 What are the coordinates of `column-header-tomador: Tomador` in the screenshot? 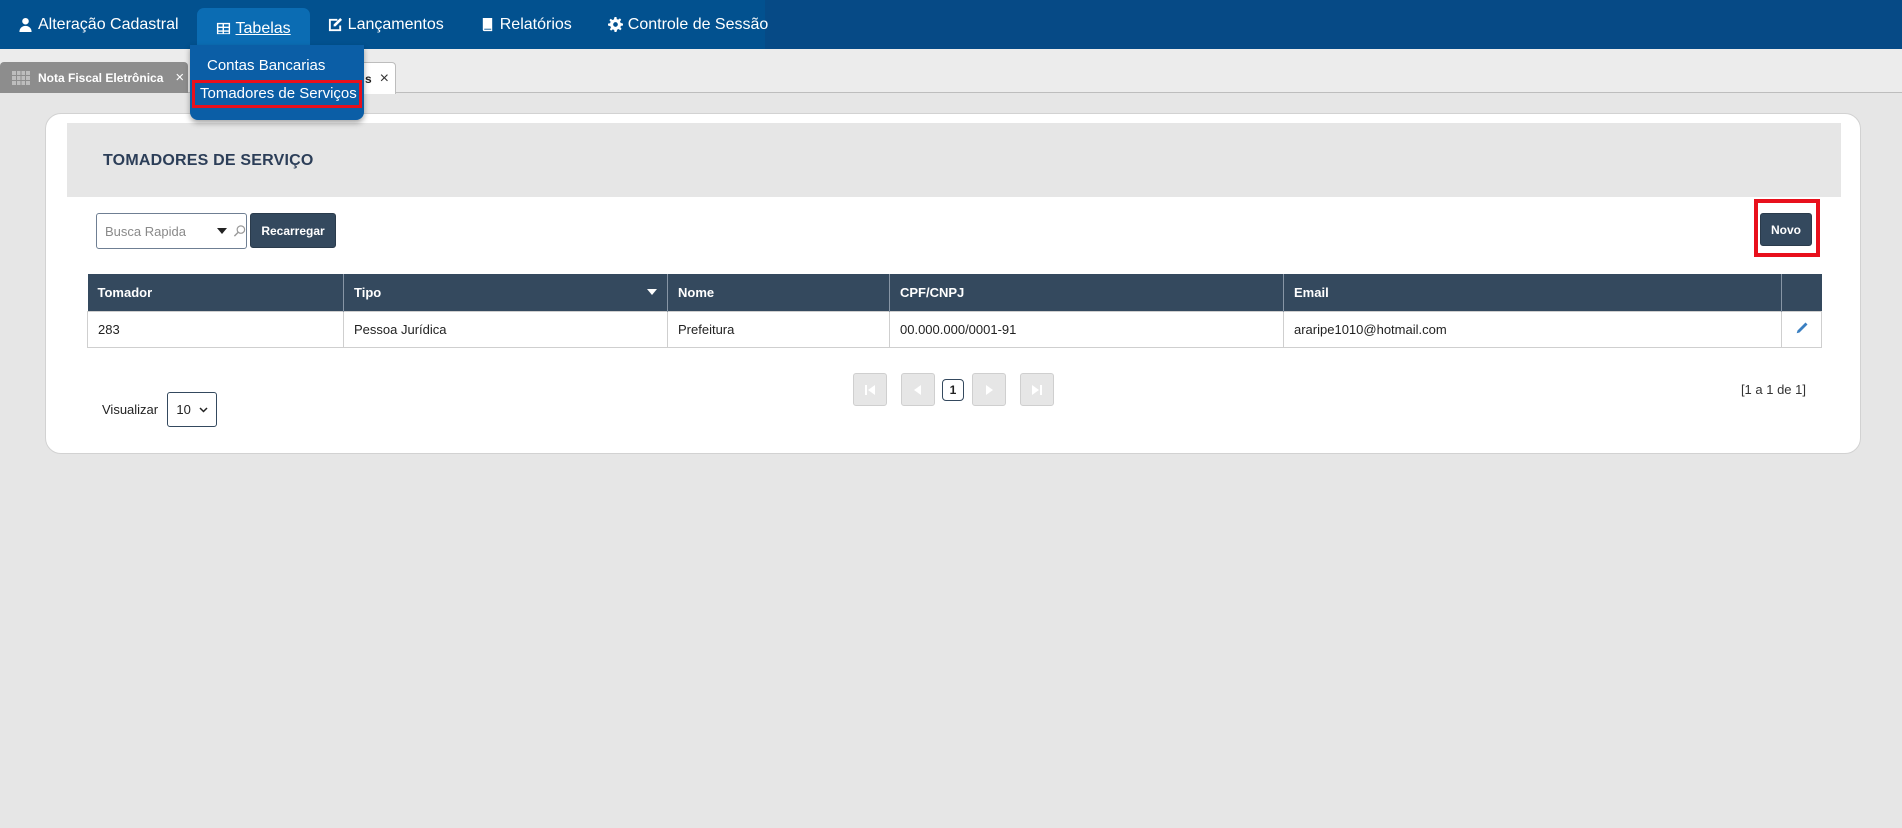 It's located at (215, 292).